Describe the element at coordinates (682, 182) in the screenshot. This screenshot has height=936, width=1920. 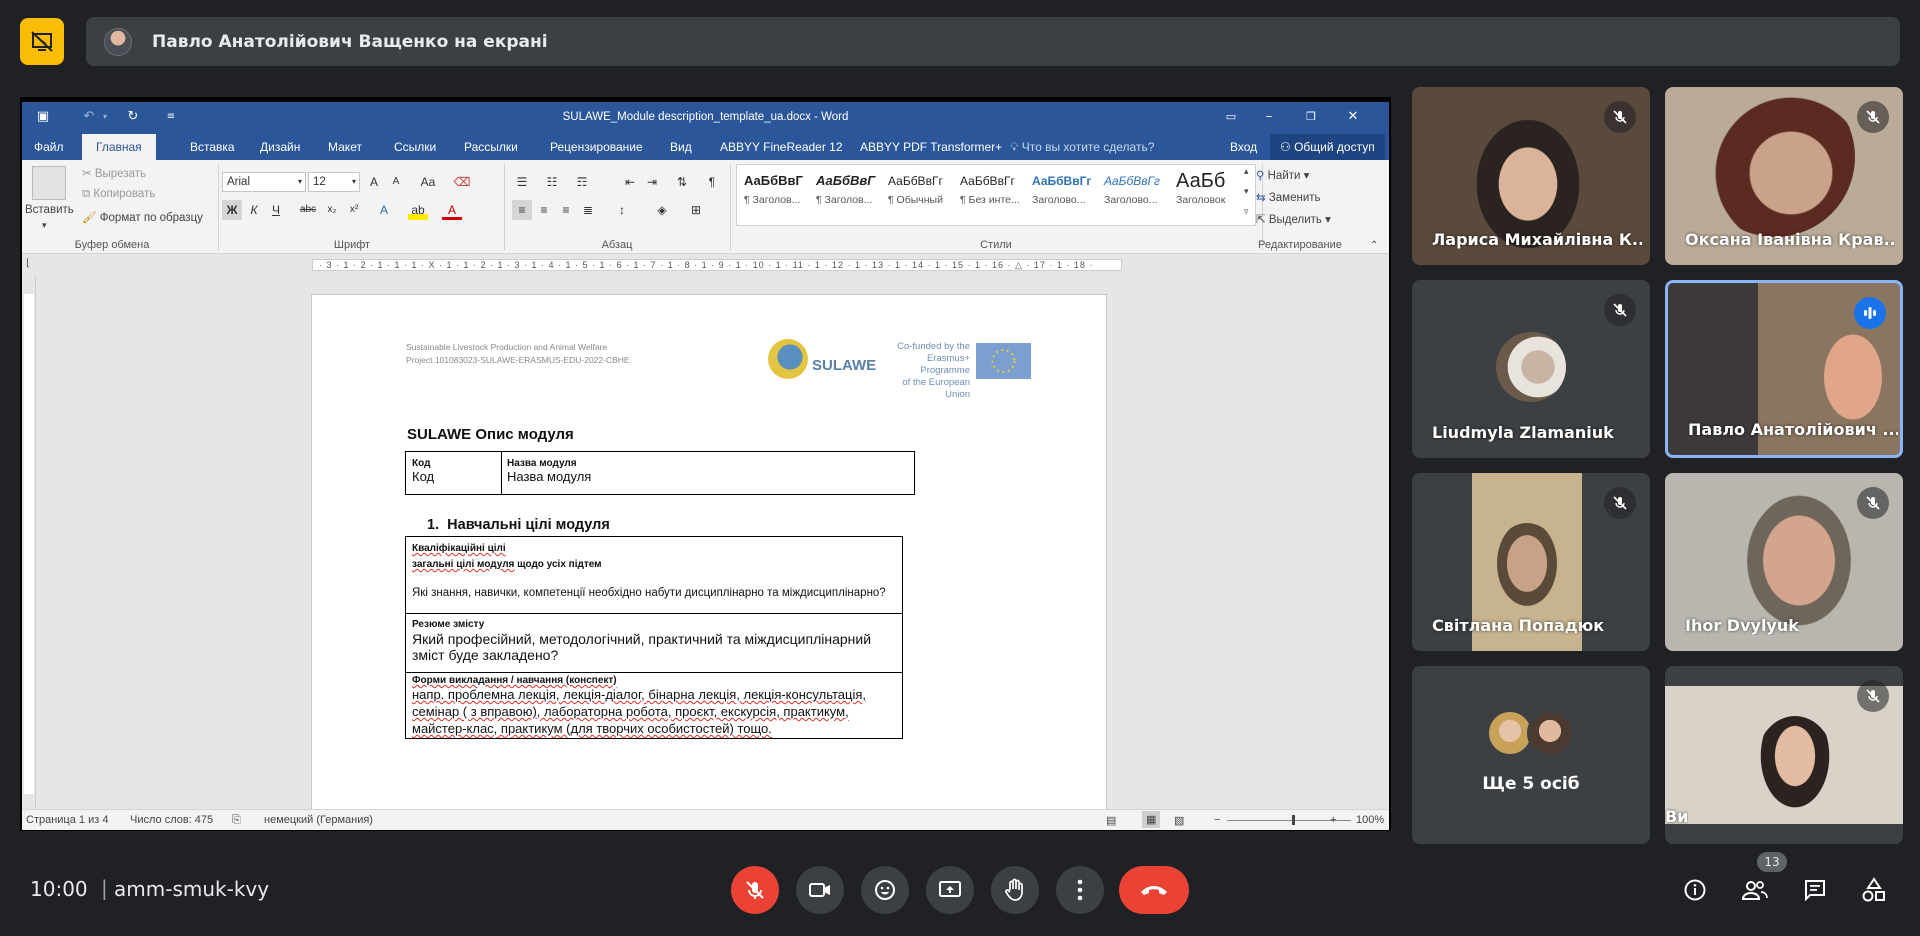
I see `sort-icon: ⇅` at that location.